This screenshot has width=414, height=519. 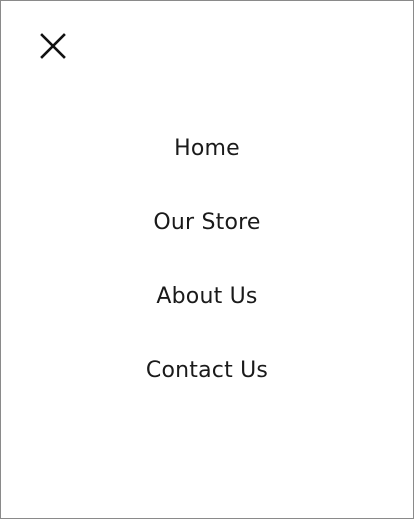 I want to click on nav-item-contact-us: Contact Us, so click(x=207, y=388).